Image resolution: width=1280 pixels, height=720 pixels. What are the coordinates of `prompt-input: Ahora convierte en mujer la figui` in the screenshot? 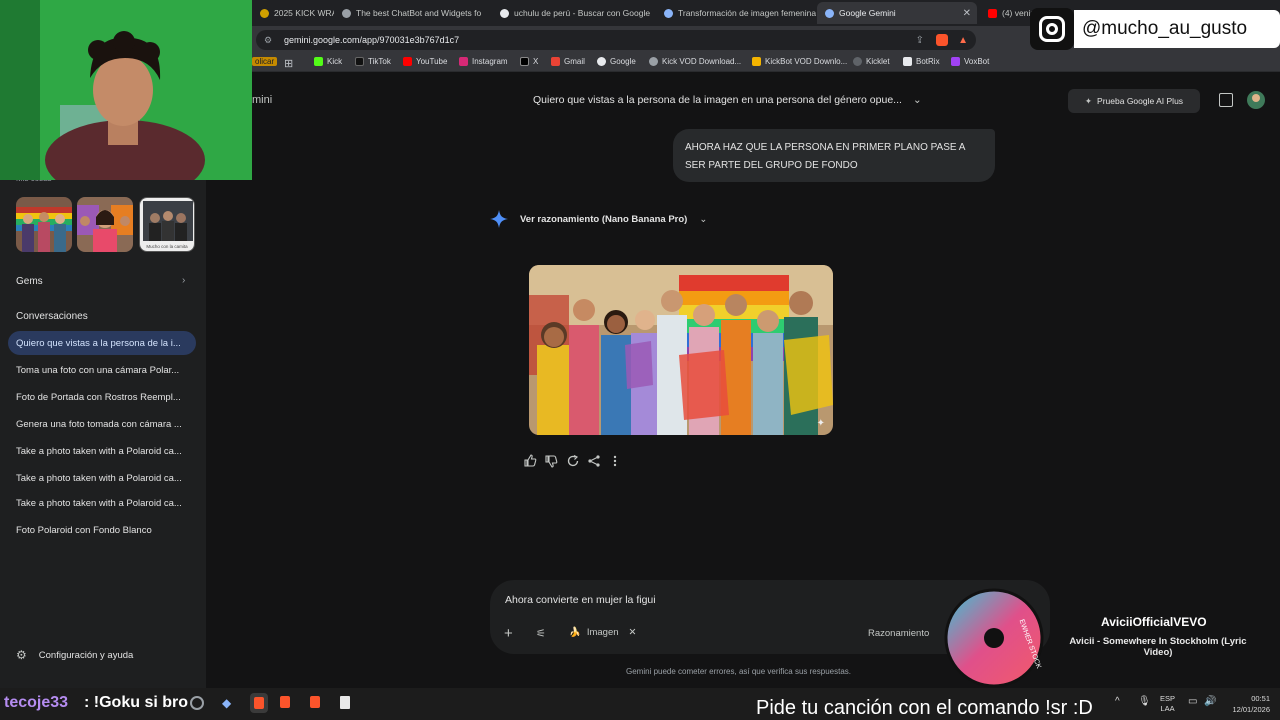 It's located at (580, 600).